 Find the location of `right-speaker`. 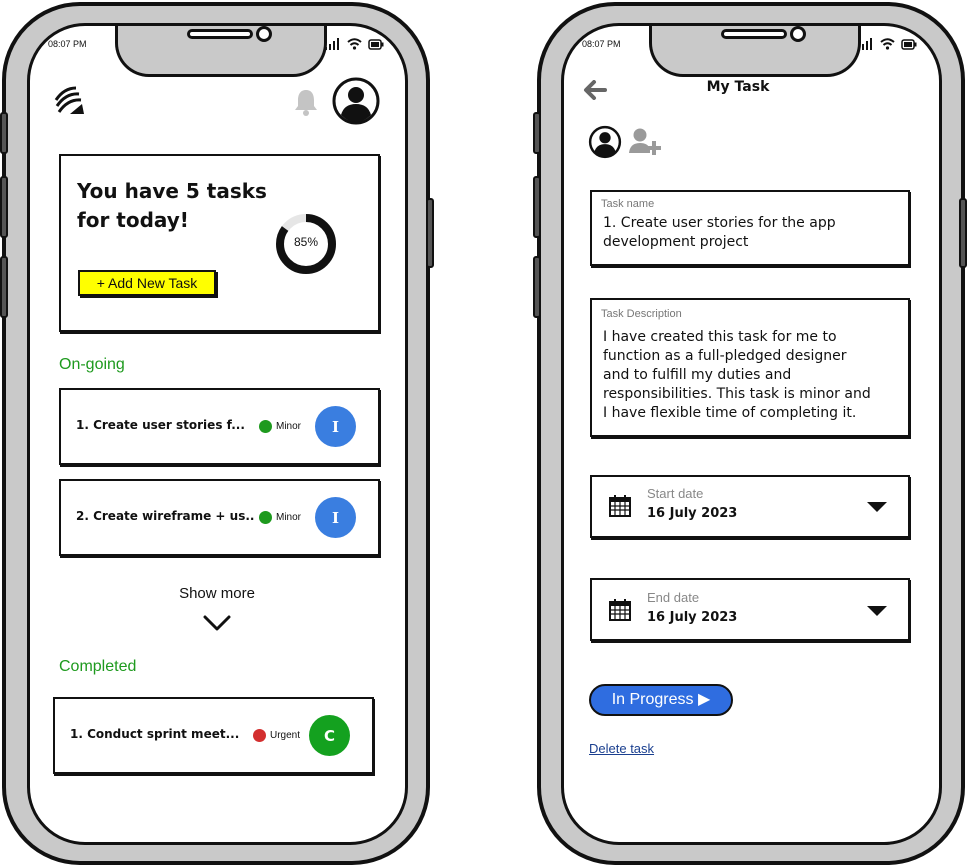

right-speaker is located at coordinates (754, 34).